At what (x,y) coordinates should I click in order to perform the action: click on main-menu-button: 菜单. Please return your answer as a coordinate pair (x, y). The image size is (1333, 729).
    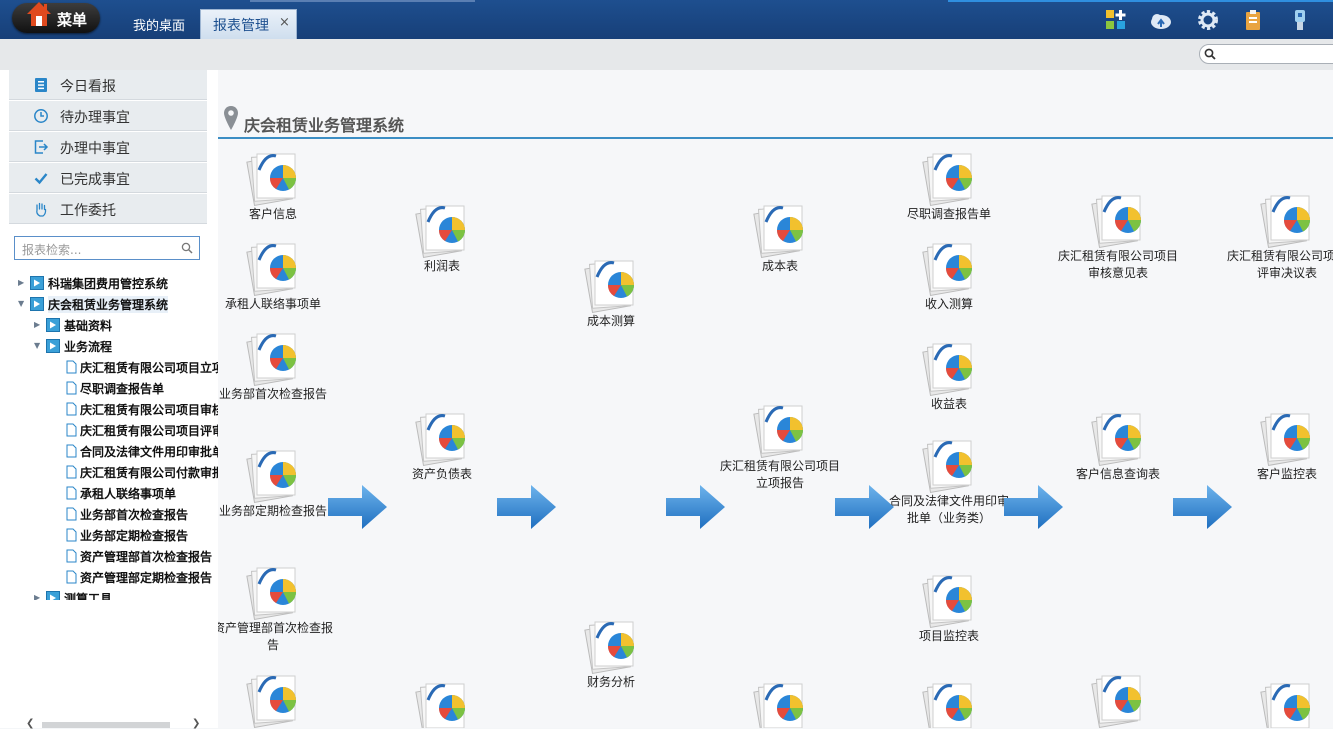
    Looking at the image, I should click on (56, 17).